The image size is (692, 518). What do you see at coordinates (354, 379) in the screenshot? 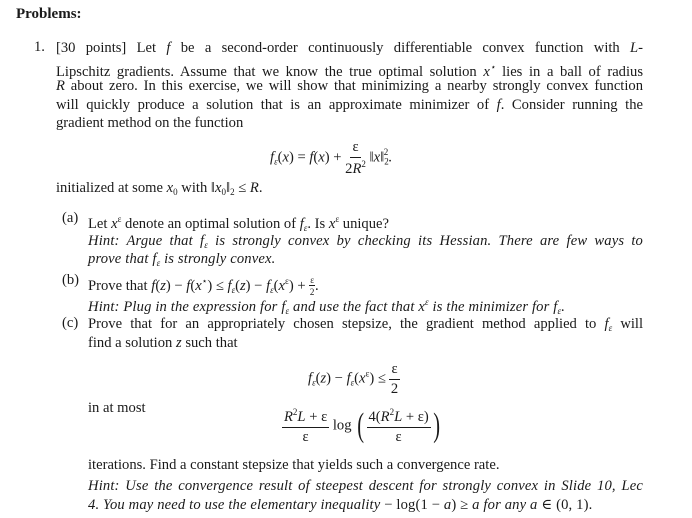
I see `equation-c-1: fε(z) − fε(xε) ≤ ε2` at bounding box center [354, 379].